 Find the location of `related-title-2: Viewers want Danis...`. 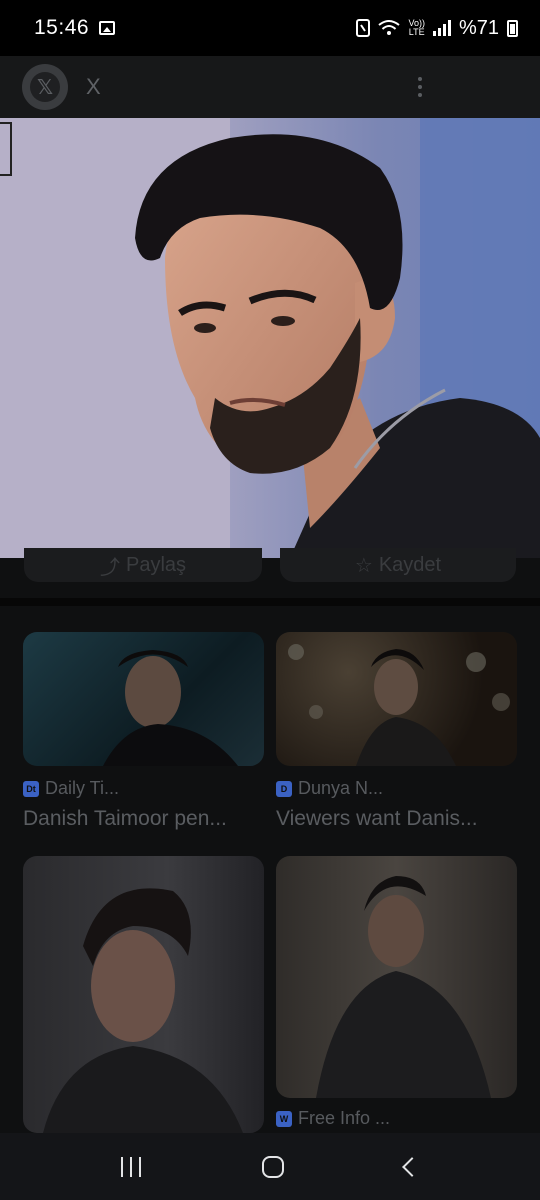

related-title-2: Viewers want Danis... is located at coordinates (396, 819).